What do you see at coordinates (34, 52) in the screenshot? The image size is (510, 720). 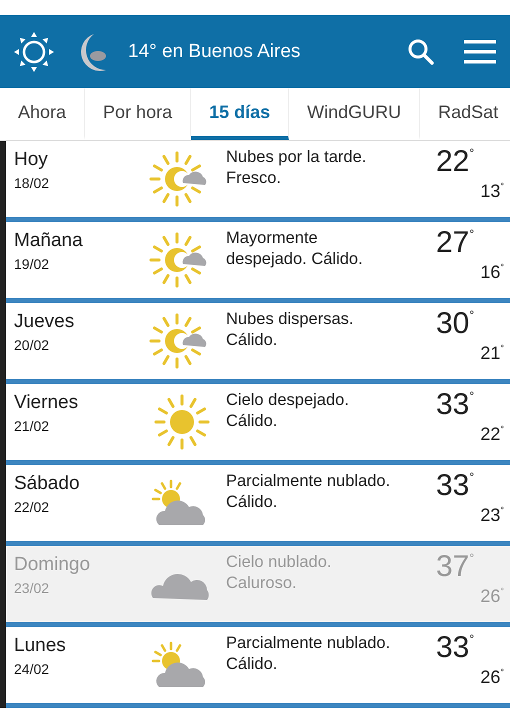 I see `sun-icon` at bounding box center [34, 52].